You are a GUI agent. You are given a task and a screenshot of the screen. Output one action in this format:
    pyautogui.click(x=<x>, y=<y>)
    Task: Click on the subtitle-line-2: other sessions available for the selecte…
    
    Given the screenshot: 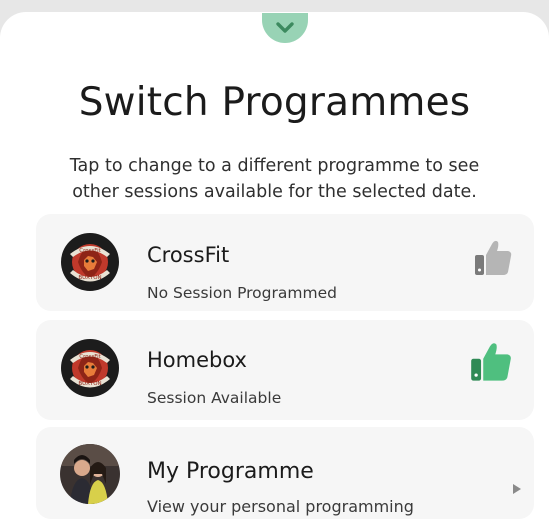 What is the action you would take?
    pyautogui.click(x=274, y=192)
    